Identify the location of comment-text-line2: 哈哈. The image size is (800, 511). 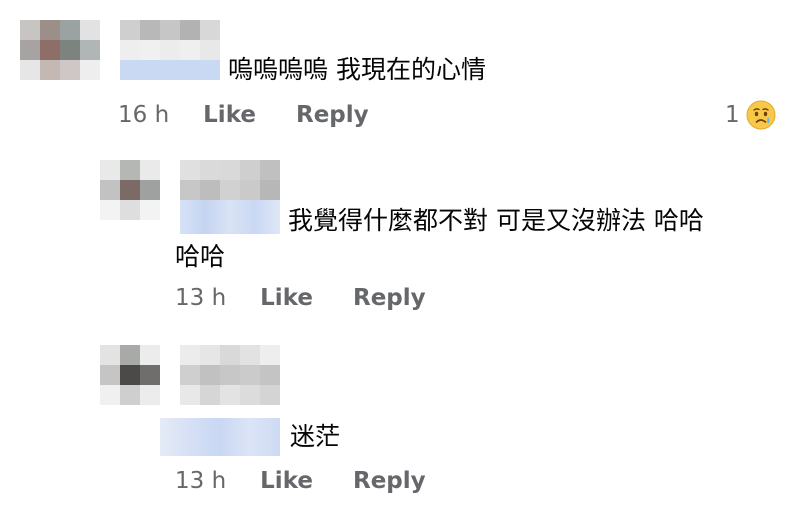
(200, 256).